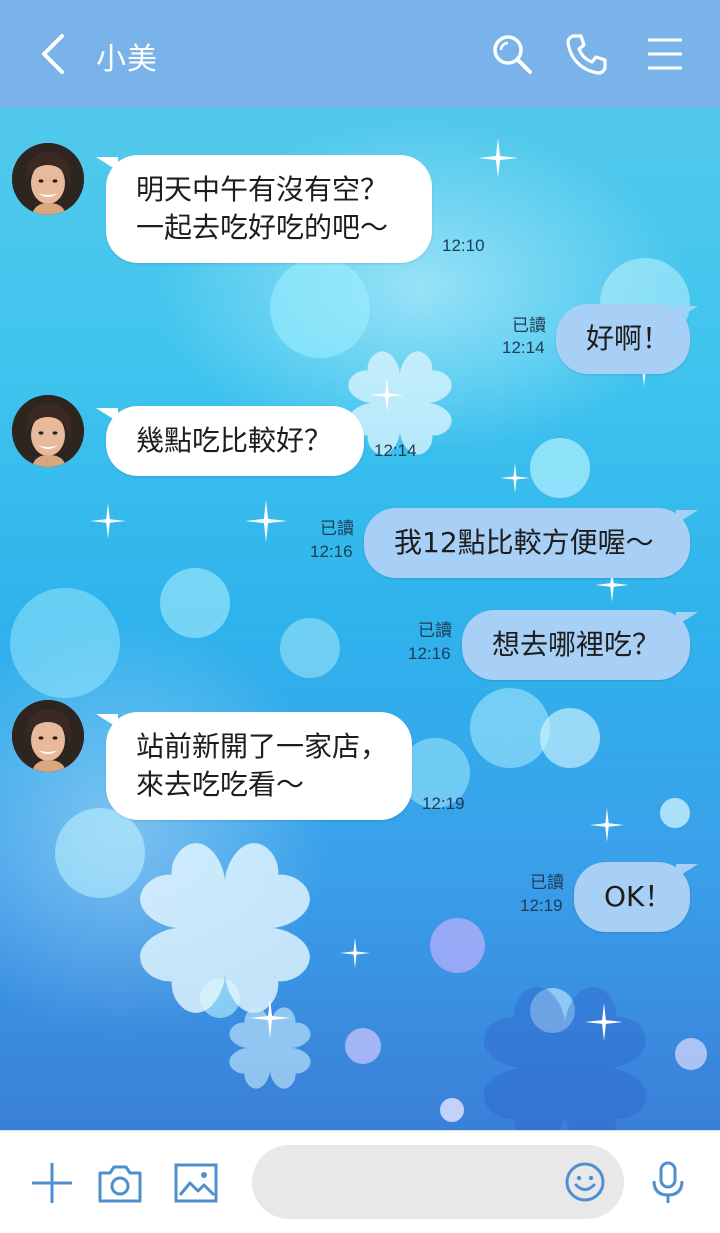 The image size is (720, 1233). I want to click on message-text: OK！, so click(638, 896).